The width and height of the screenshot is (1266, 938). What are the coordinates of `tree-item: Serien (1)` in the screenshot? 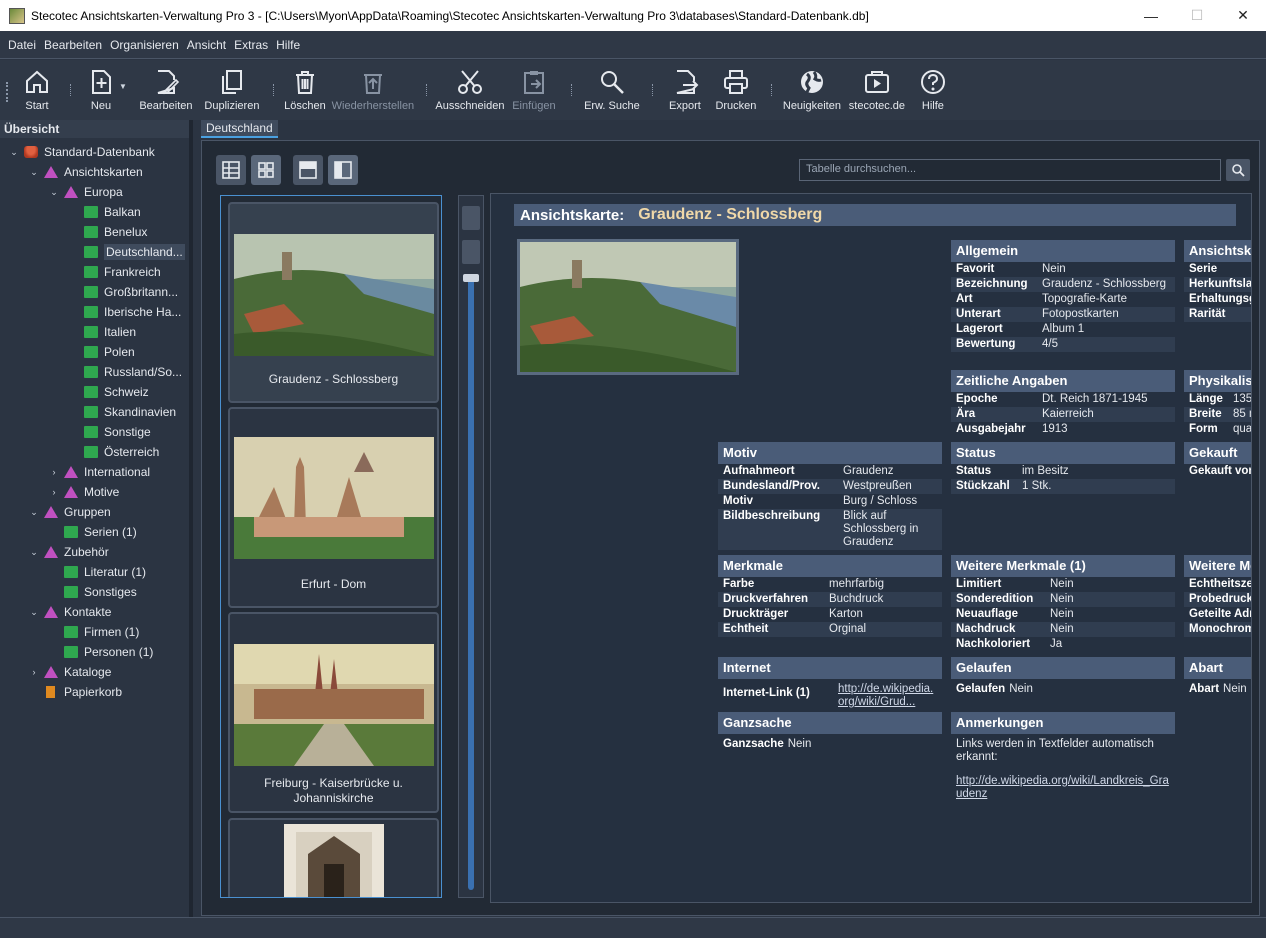 It's located at (94, 532).